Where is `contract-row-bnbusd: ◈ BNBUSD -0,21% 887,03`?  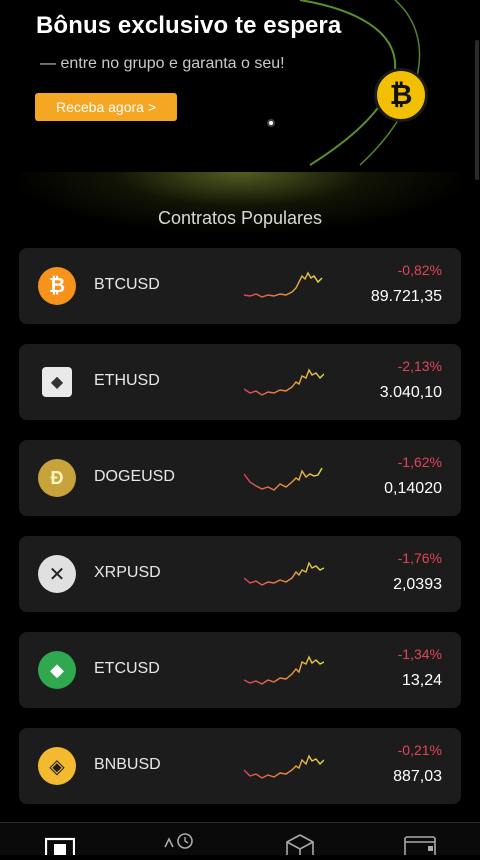
contract-row-bnbusd: ◈ BNBUSD -0,21% 887,03 is located at coordinates (240, 766).